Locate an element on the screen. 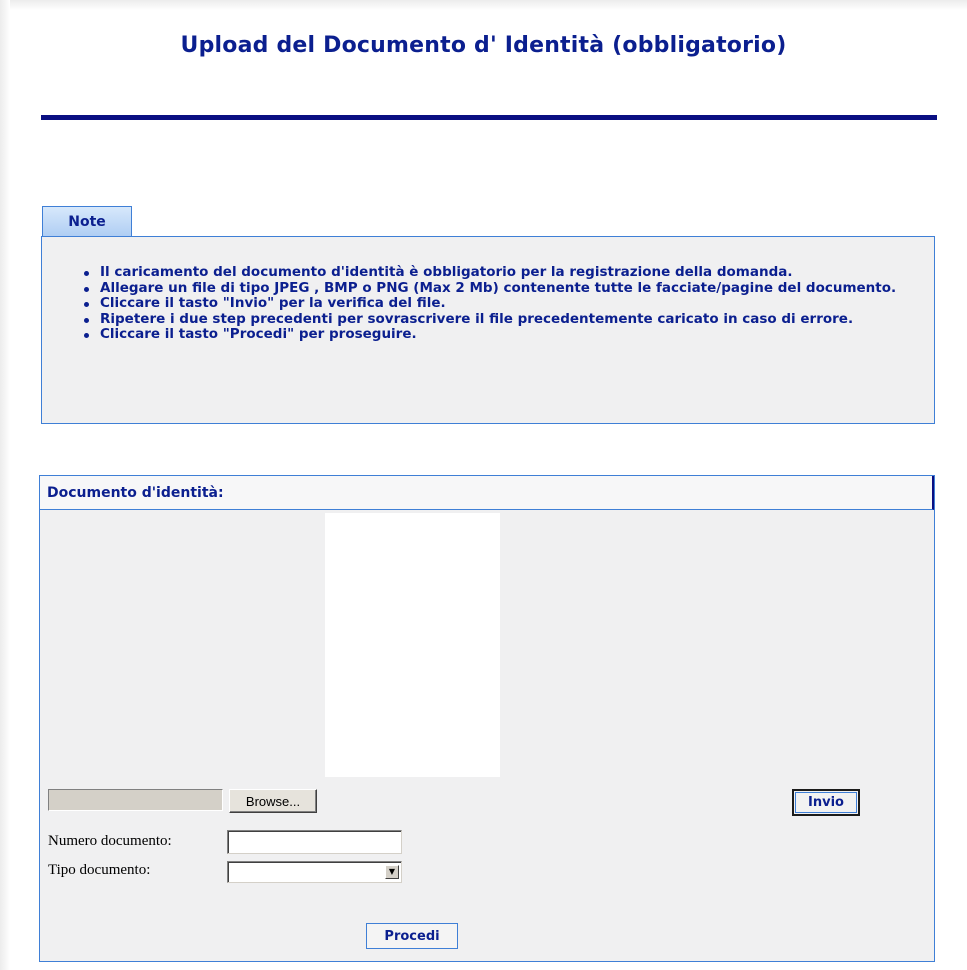  procedi-button: Procedi is located at coordinates (412, 936).